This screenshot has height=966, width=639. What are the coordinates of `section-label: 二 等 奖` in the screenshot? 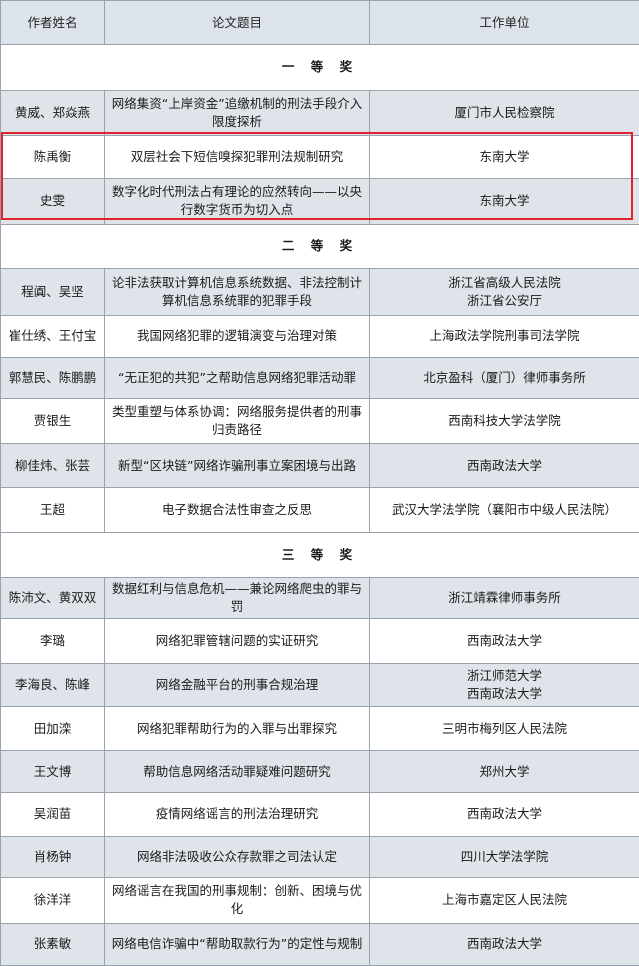 It's located at (319, 246).